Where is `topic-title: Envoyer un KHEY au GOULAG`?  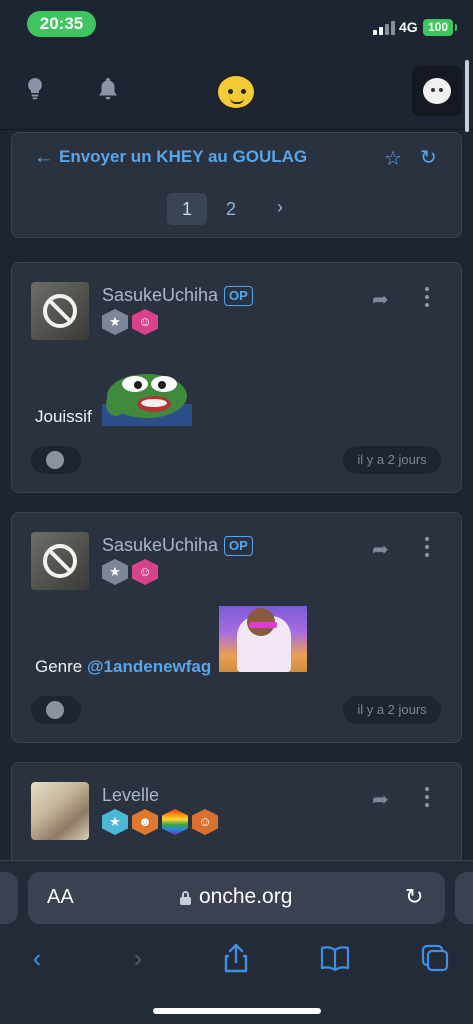
topic-title: Envoyer un KHEY au GOULAG is located at coordinates (183, 157).